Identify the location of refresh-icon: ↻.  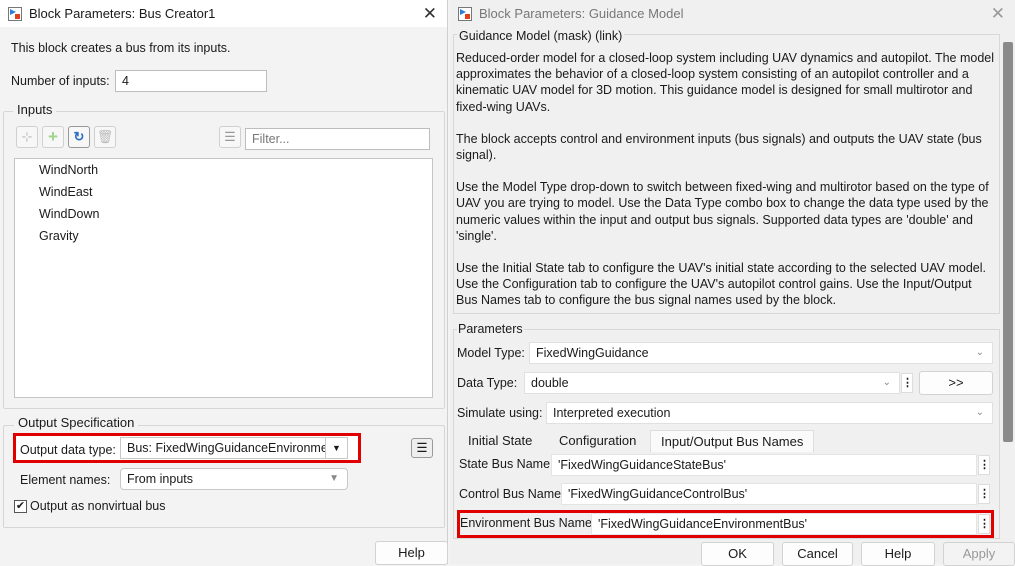
(79, 137).